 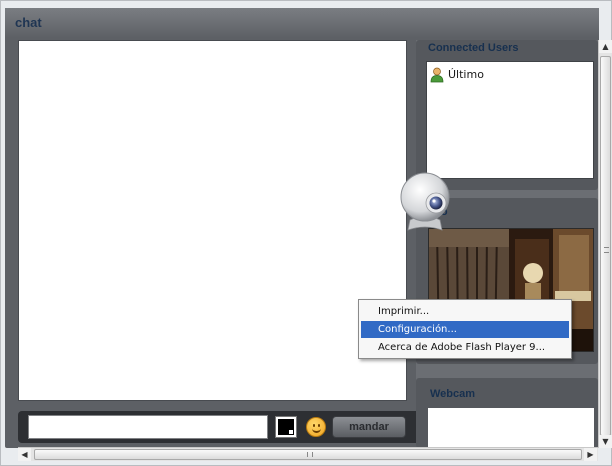 I want to click on emoticon-icon, so click(x=316, y=427).